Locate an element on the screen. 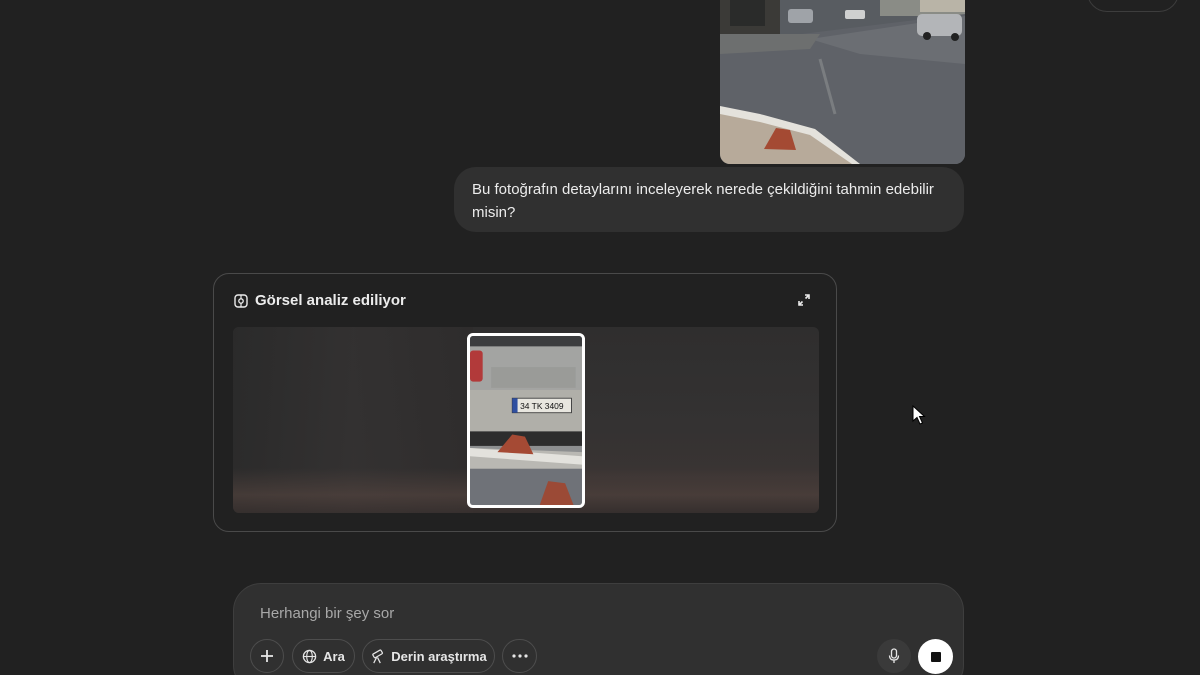 This screenshot has width=1200, height=675. expand-icon is located at coordinates (804, 300).